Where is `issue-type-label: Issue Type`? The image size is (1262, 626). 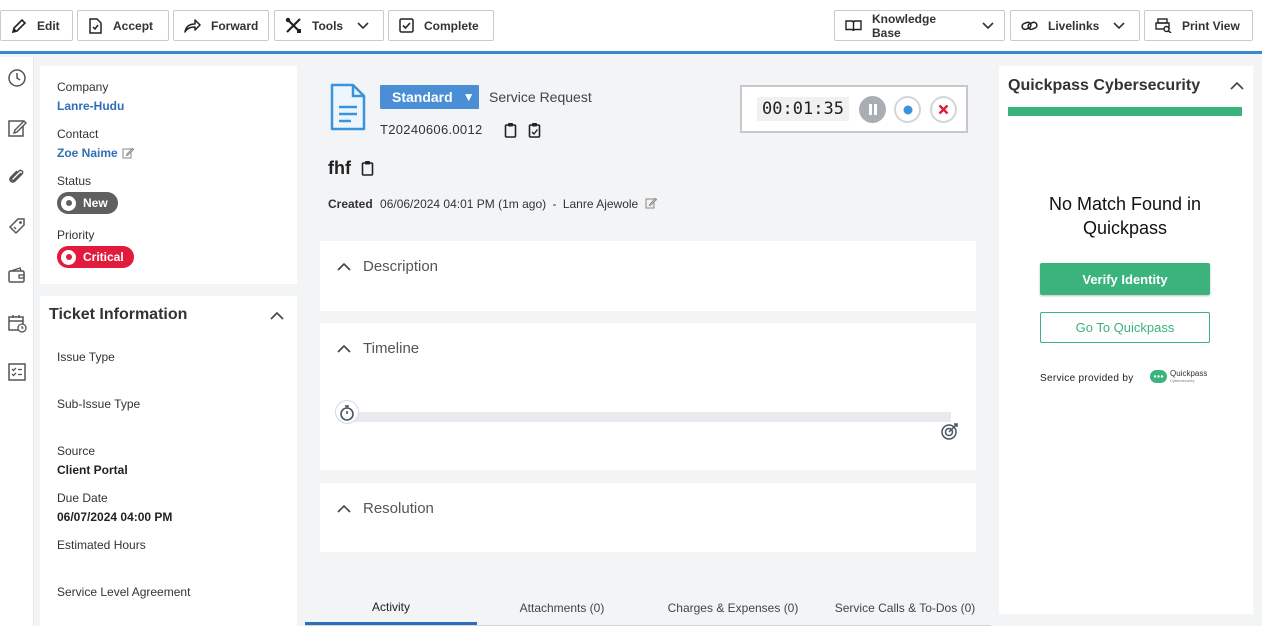 issue-type-label: Issue Type is located at coordinates (86, 357).